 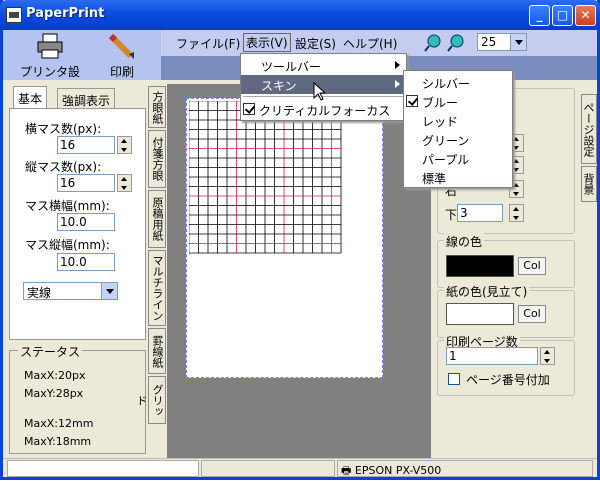 What do you see at coordinates (585, 15) in the screenshot?
I see `close-button: ✕` at bounding box center [585, 15].